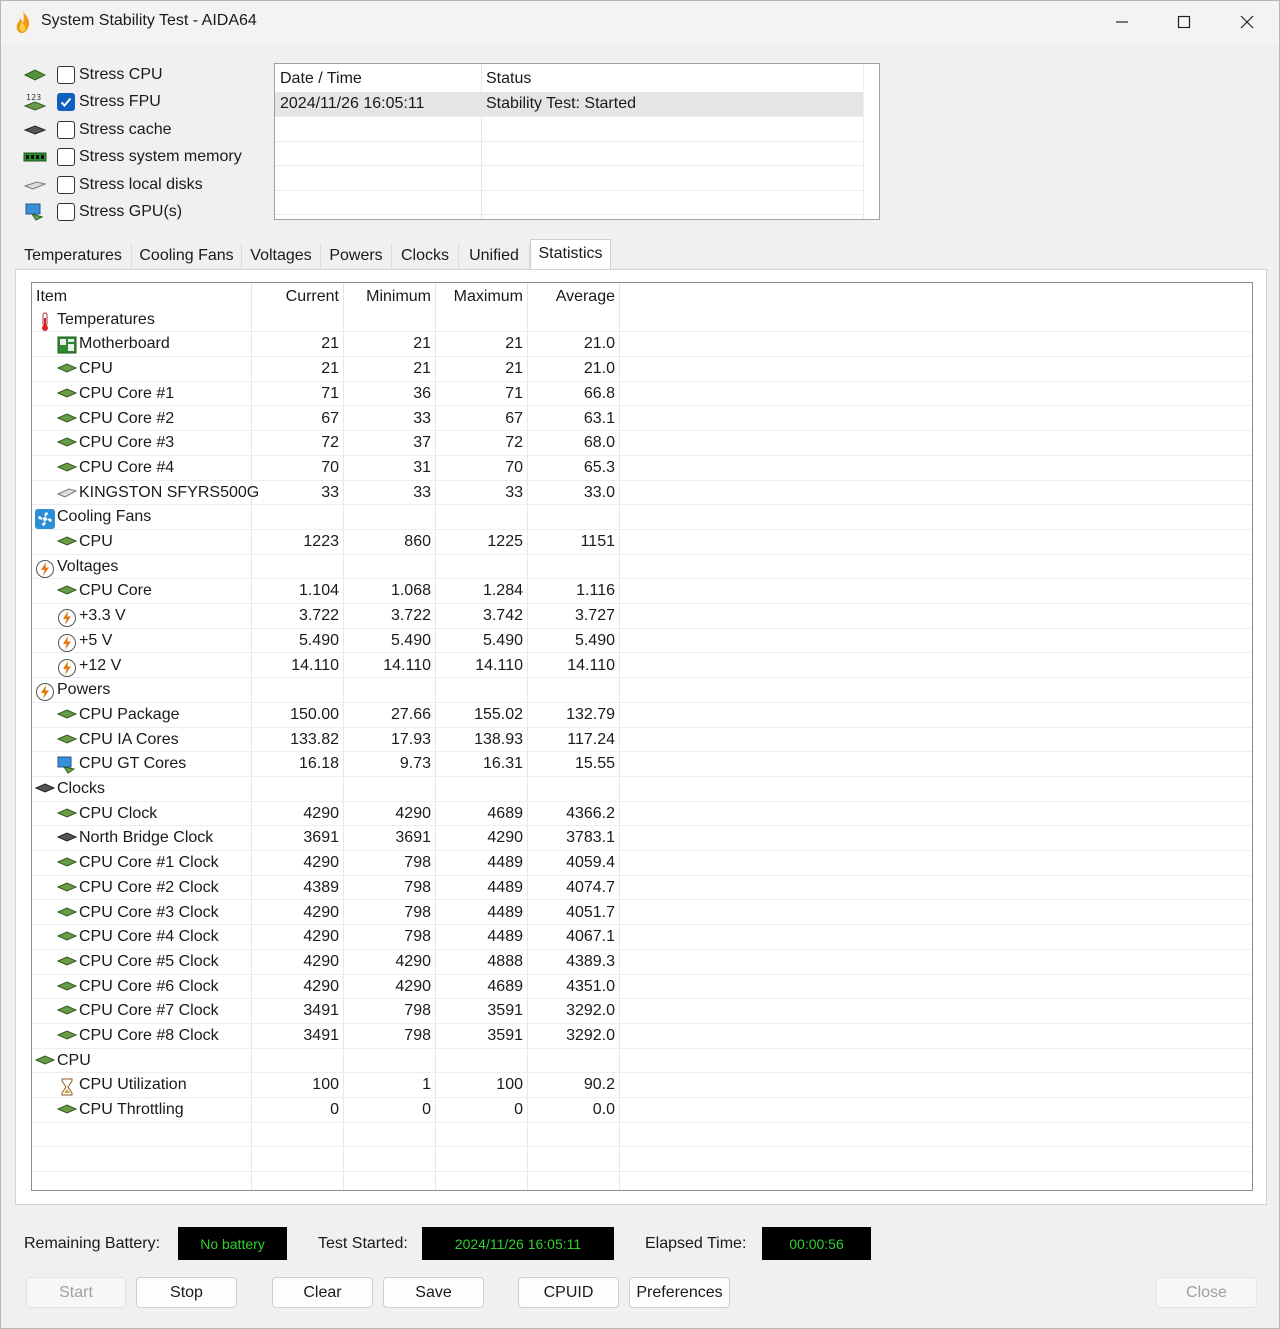 The width and height of the screenshot is (1280, 1329). Describe the element at coordinates (505, 887) in the screenshot. I see `statistics-max-value: 4489` at that location.